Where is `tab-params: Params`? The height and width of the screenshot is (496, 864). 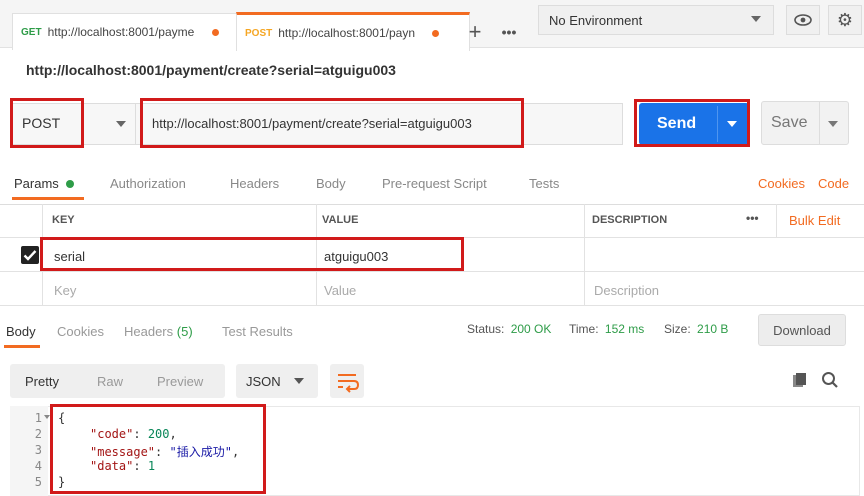 tab-params: Params is located at coordinates (44, 183).